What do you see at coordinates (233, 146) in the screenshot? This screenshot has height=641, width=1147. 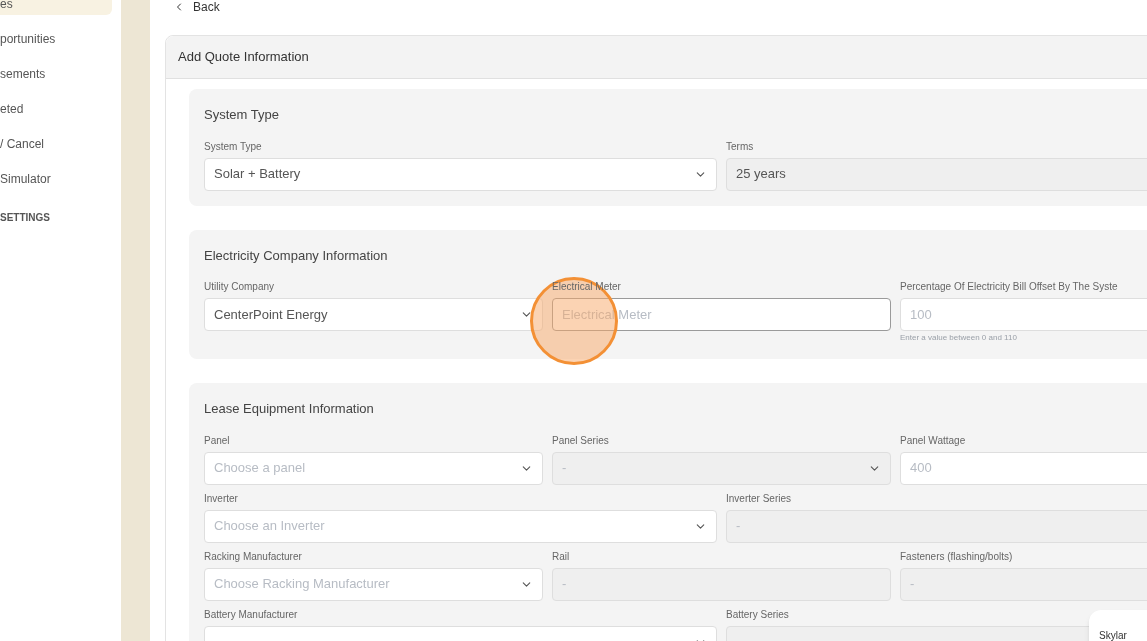 I see `field-label: System Type` at bounding box center [233, 146].